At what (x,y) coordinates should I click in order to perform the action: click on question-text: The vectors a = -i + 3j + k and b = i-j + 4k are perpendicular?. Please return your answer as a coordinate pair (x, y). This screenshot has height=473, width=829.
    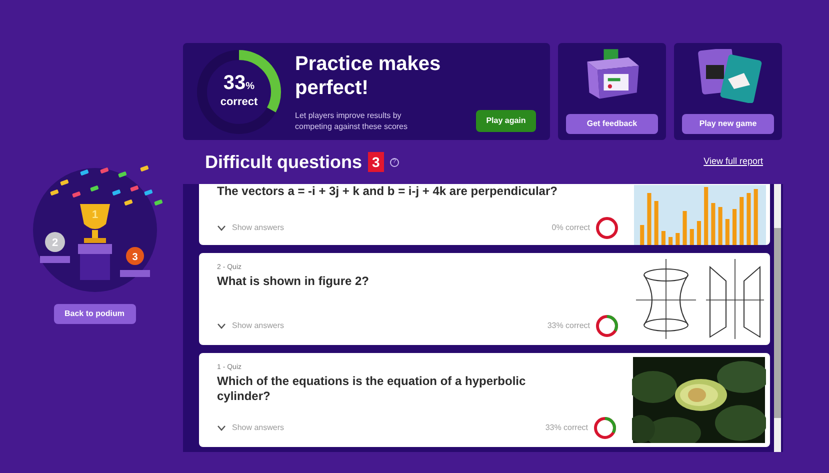
    Looking at the image, I should click on (387, 191).